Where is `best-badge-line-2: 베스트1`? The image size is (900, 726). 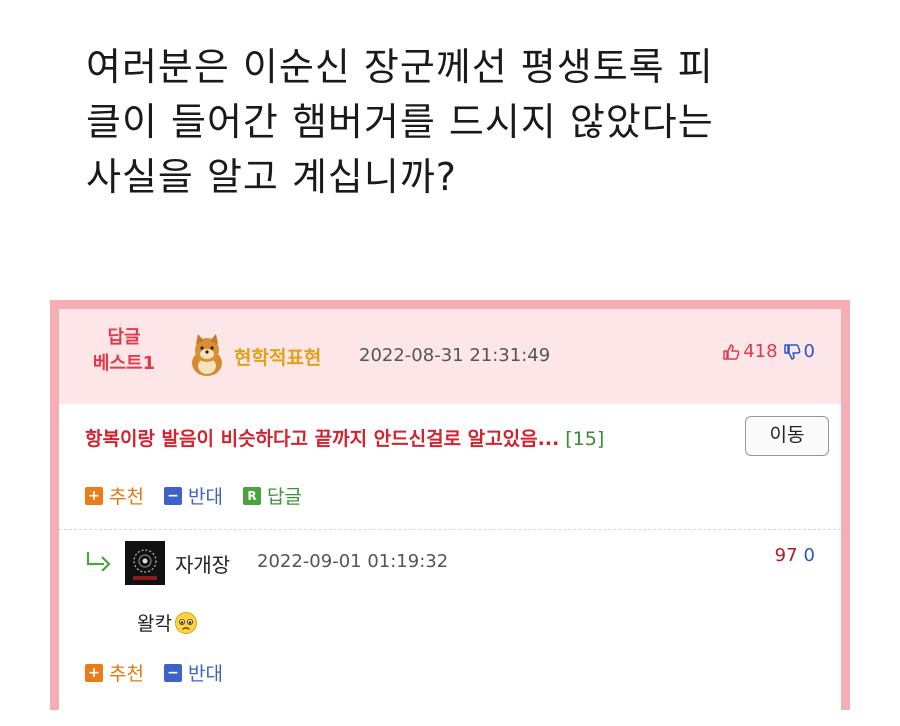 best-badge-line-2: 베스트1 is located at coordinates (124, 363).